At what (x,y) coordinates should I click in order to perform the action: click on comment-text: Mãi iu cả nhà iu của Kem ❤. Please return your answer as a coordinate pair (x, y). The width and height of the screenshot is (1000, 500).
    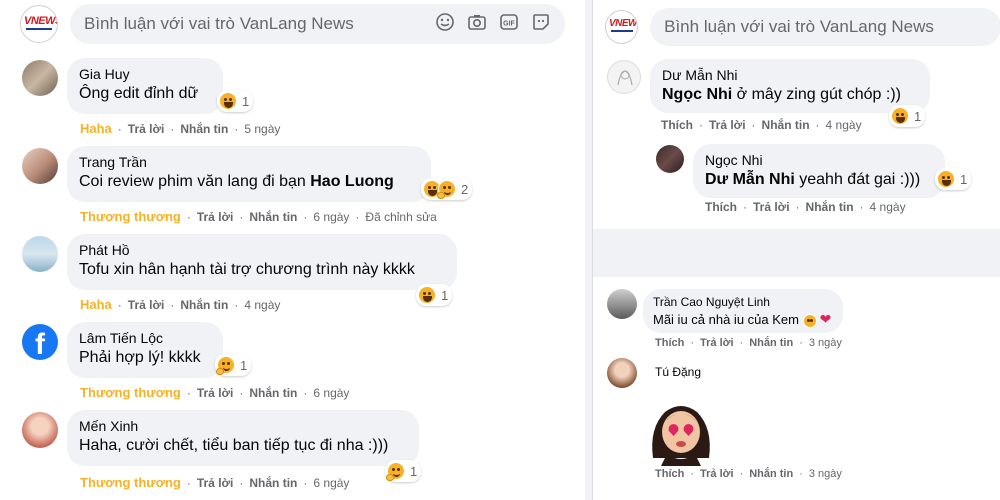
    Looking at the image, I should click on (742, 319).